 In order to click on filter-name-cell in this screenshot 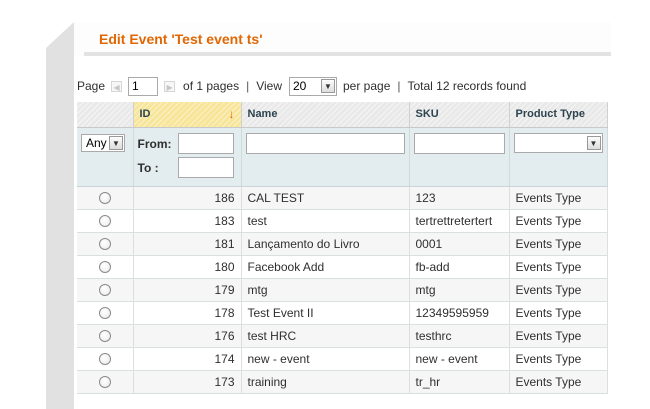, I will do `click(325, 157)`.